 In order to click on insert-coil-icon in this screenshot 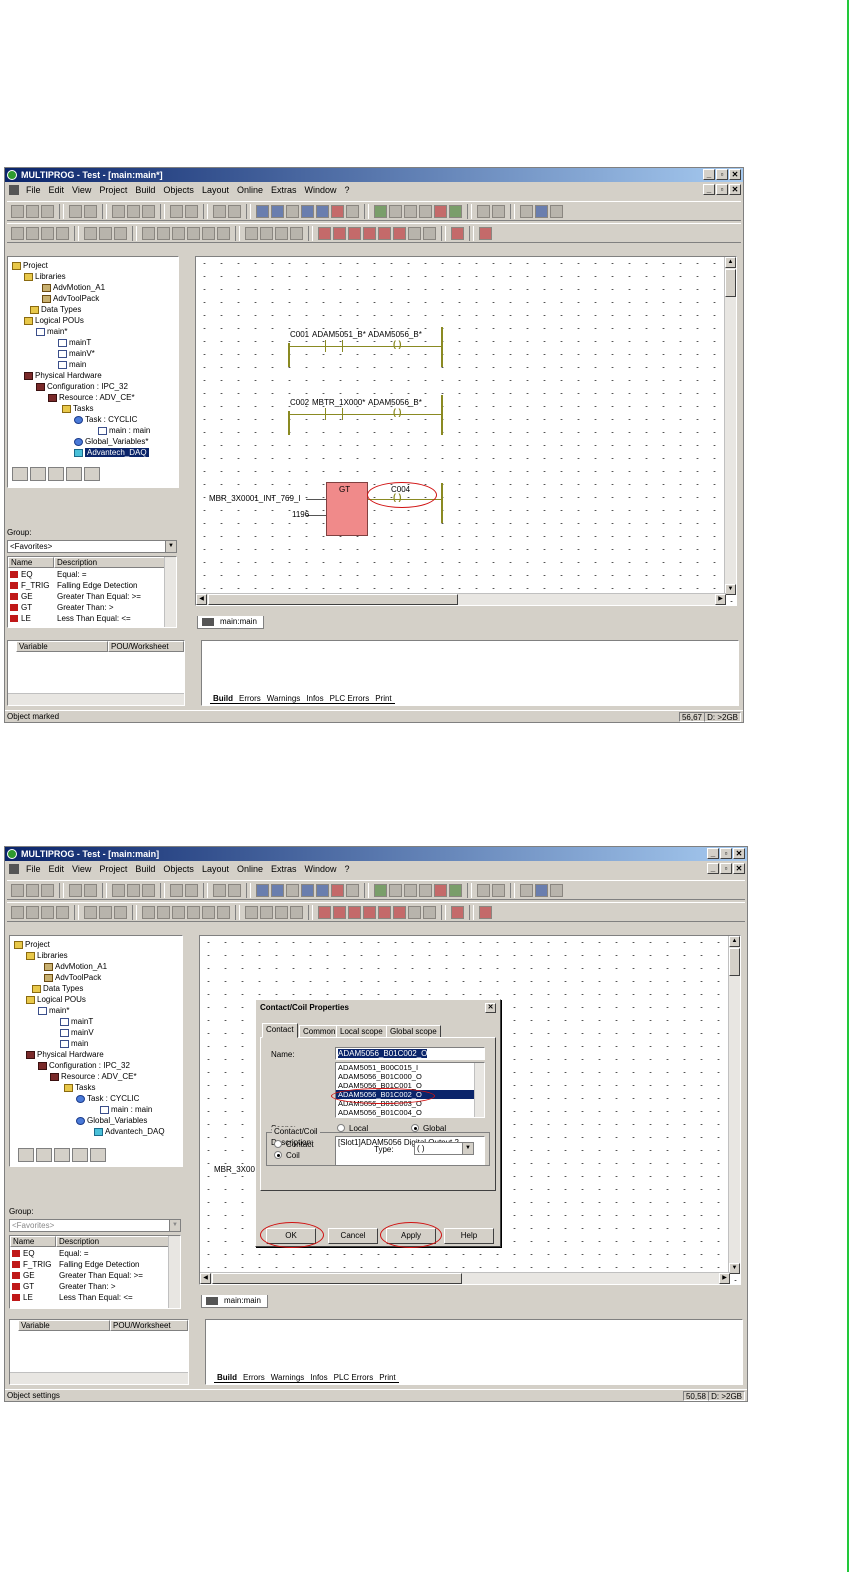, I will do `click(457, 912)`.